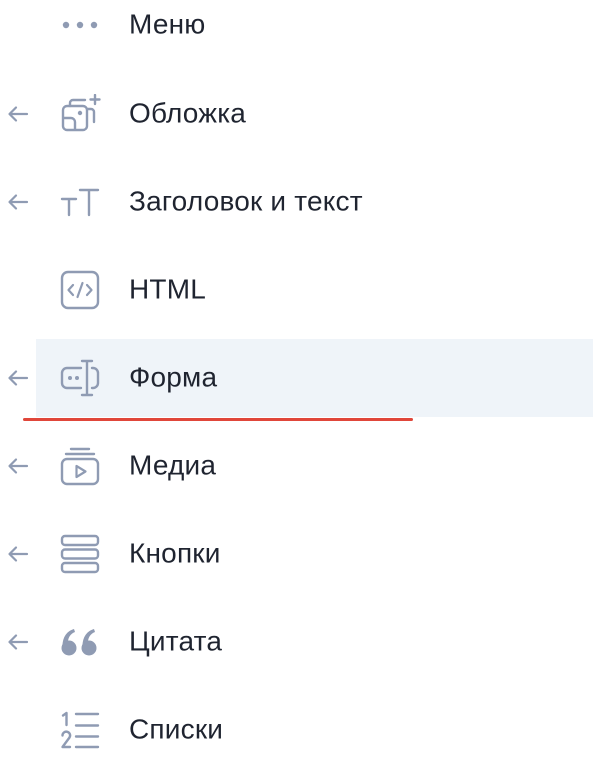  Describe the element at coordinates (80, 202) in the screenshot. I see `text-size-icon` at that location.